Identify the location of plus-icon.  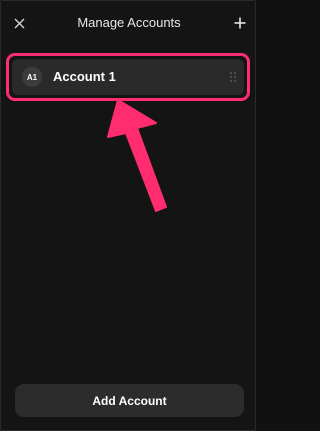
(240, 23).